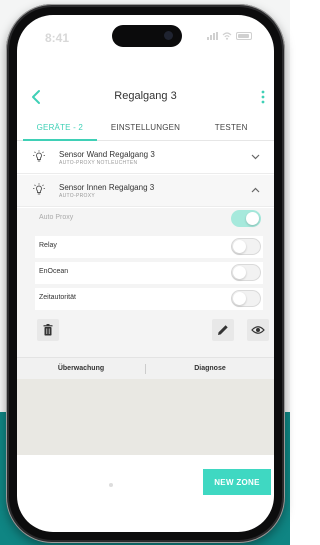 This screenshot has height=545, width=320. I want to click on setting-row-relay: Relay, so click(149, 247).